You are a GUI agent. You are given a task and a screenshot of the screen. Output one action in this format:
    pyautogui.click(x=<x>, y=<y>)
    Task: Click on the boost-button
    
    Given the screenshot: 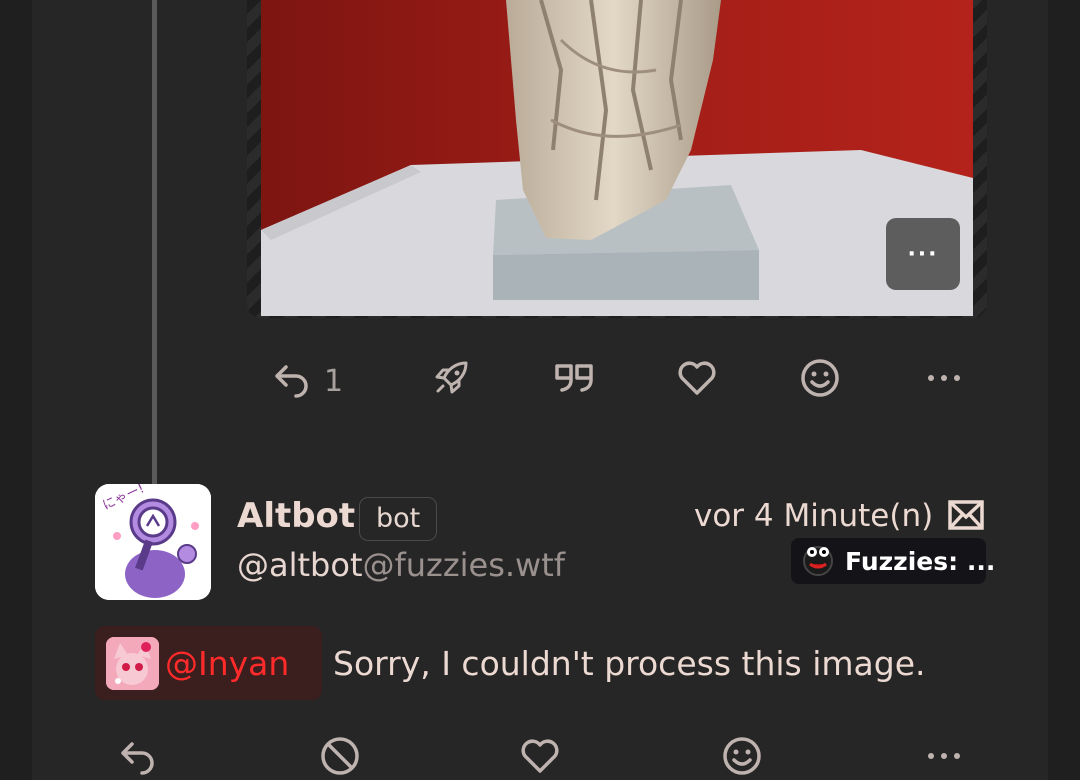 What is the action you would take?
    pyautogui.click(x=452, y=378)
    